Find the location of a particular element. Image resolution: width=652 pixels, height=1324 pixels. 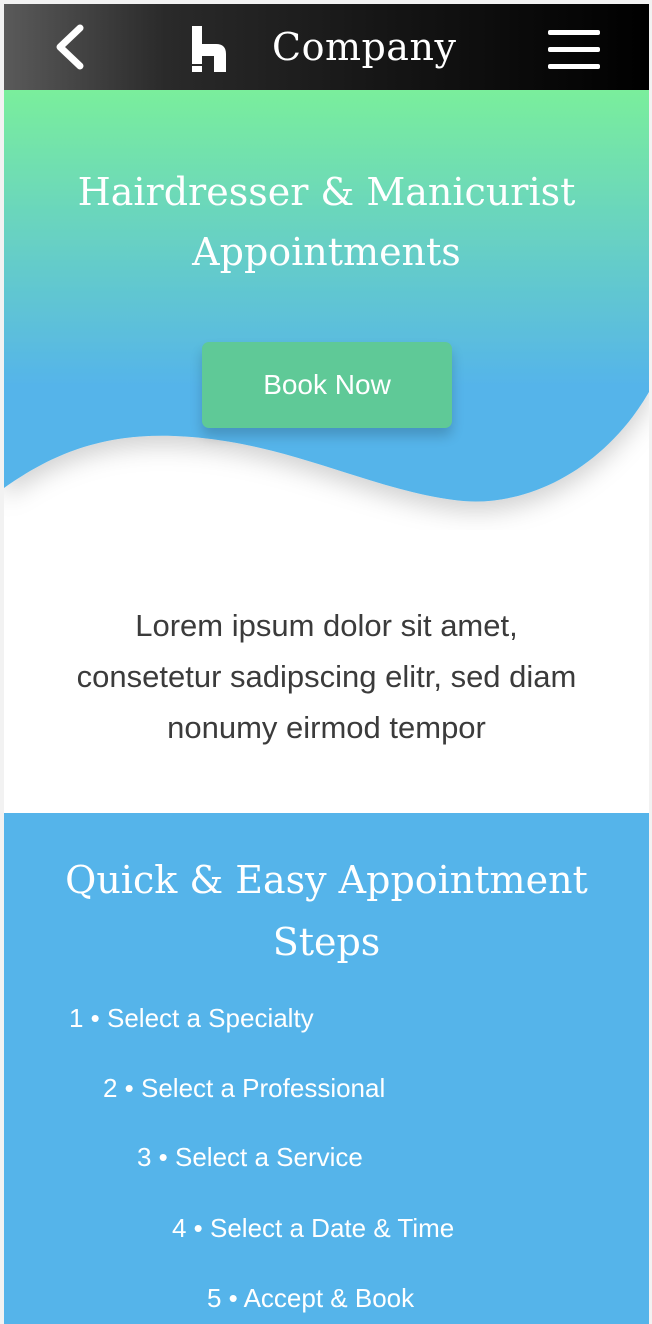

book-now-button: Book Now is located at coordinates (327, 385).